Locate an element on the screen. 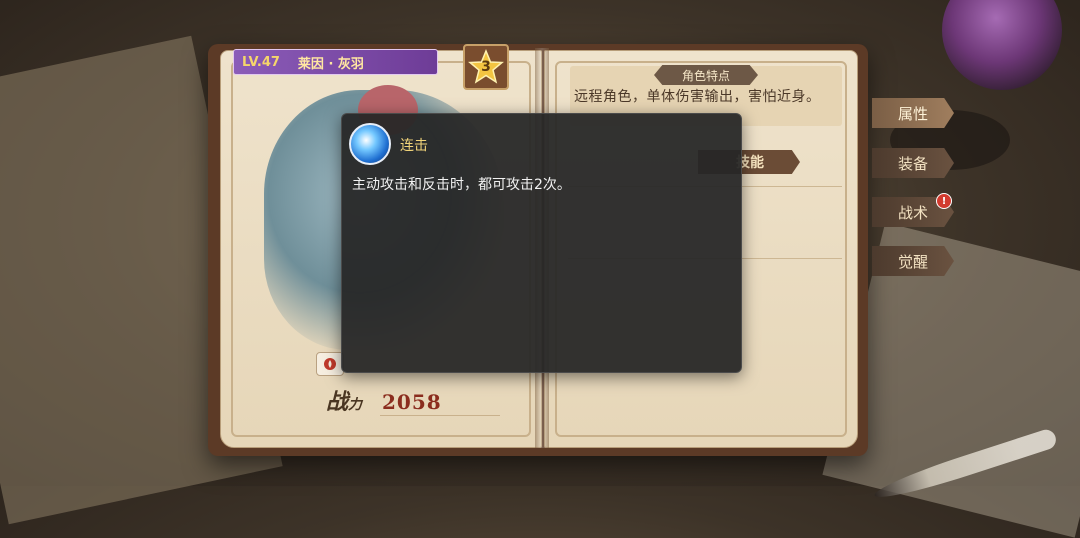  star-count: 3 is located at coordinates (486, 67).